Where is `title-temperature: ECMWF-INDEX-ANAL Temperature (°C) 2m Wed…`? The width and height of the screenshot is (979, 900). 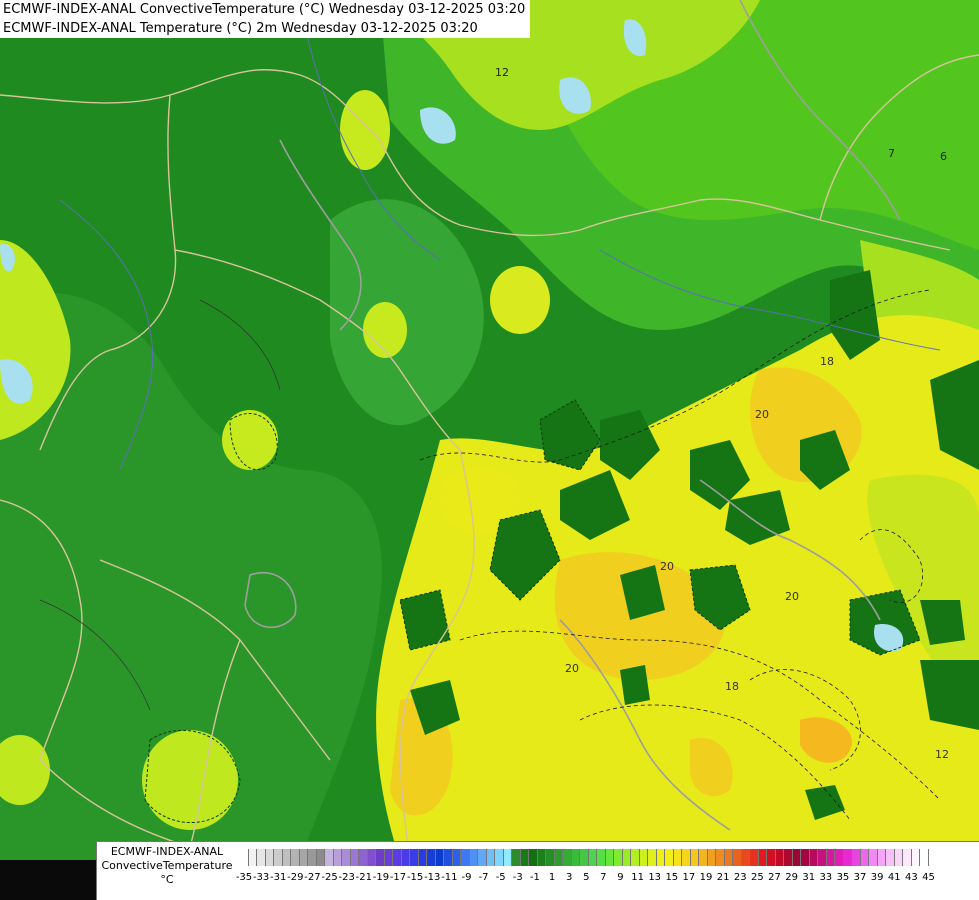 title-temperature: ECMWF-INDEX-ANAL Temperature (°C) 2m Wed… is located at coordinates (240, 28).